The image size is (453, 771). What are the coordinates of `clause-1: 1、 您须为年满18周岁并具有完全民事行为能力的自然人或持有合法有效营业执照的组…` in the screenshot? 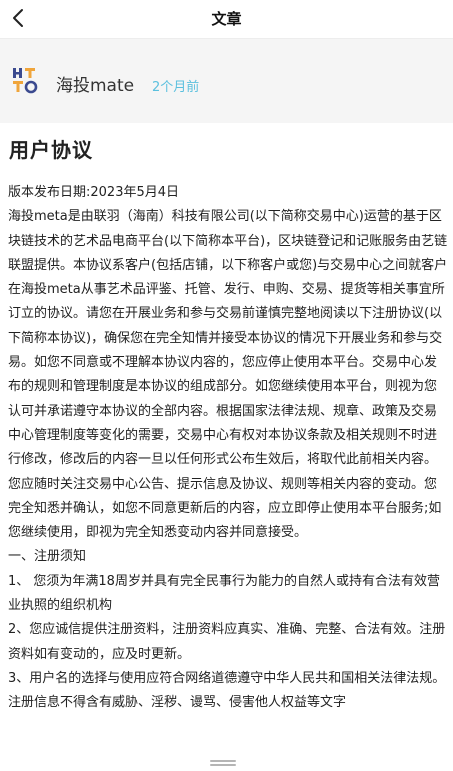 It's located at (224, 593).